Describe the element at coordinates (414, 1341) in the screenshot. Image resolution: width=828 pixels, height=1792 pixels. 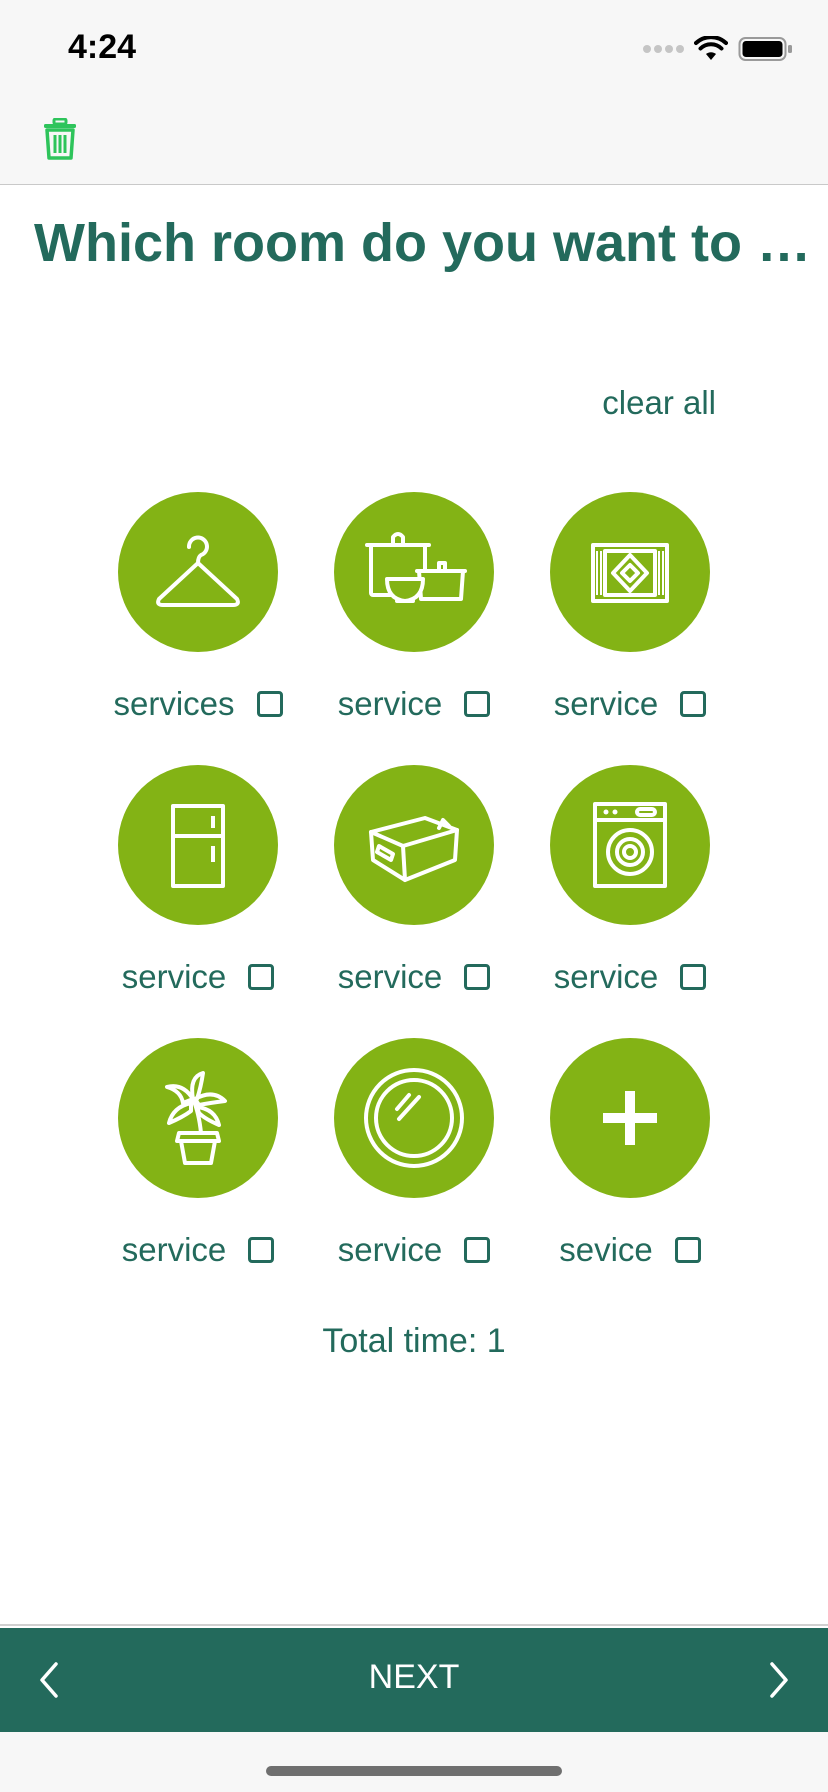
I see `total-time-label: Total time: 1` at that location.